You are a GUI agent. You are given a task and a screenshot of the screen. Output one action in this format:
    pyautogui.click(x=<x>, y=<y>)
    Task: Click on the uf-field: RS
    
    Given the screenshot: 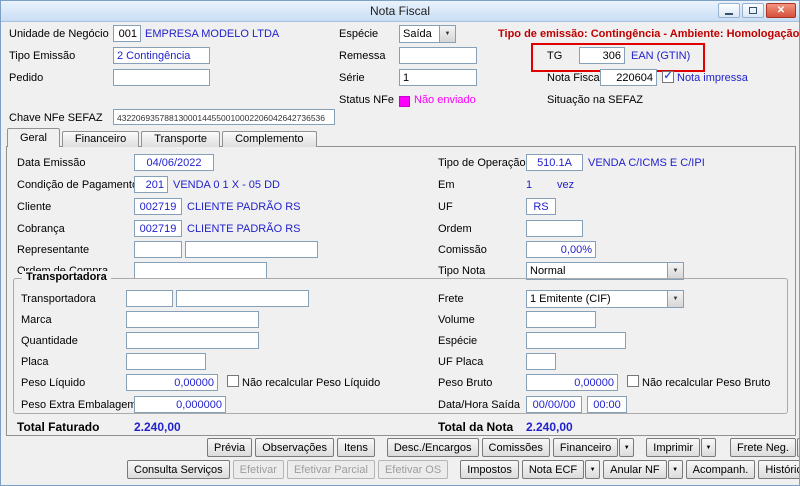 What is the action you would take?
    pyautogui.click(x=541, y=206)
    